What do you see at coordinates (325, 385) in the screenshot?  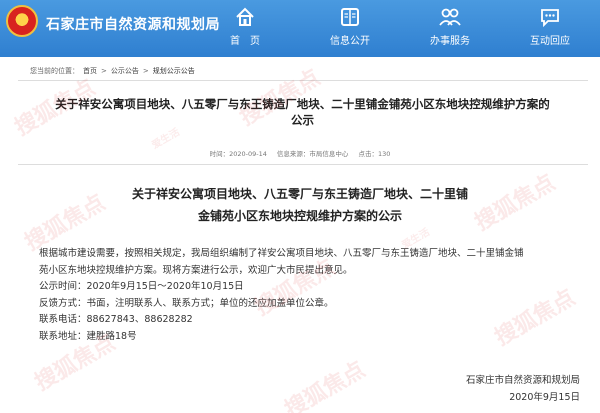 I see `watermark-logo: 搜狐焦点` at bounding box center [325, 385].